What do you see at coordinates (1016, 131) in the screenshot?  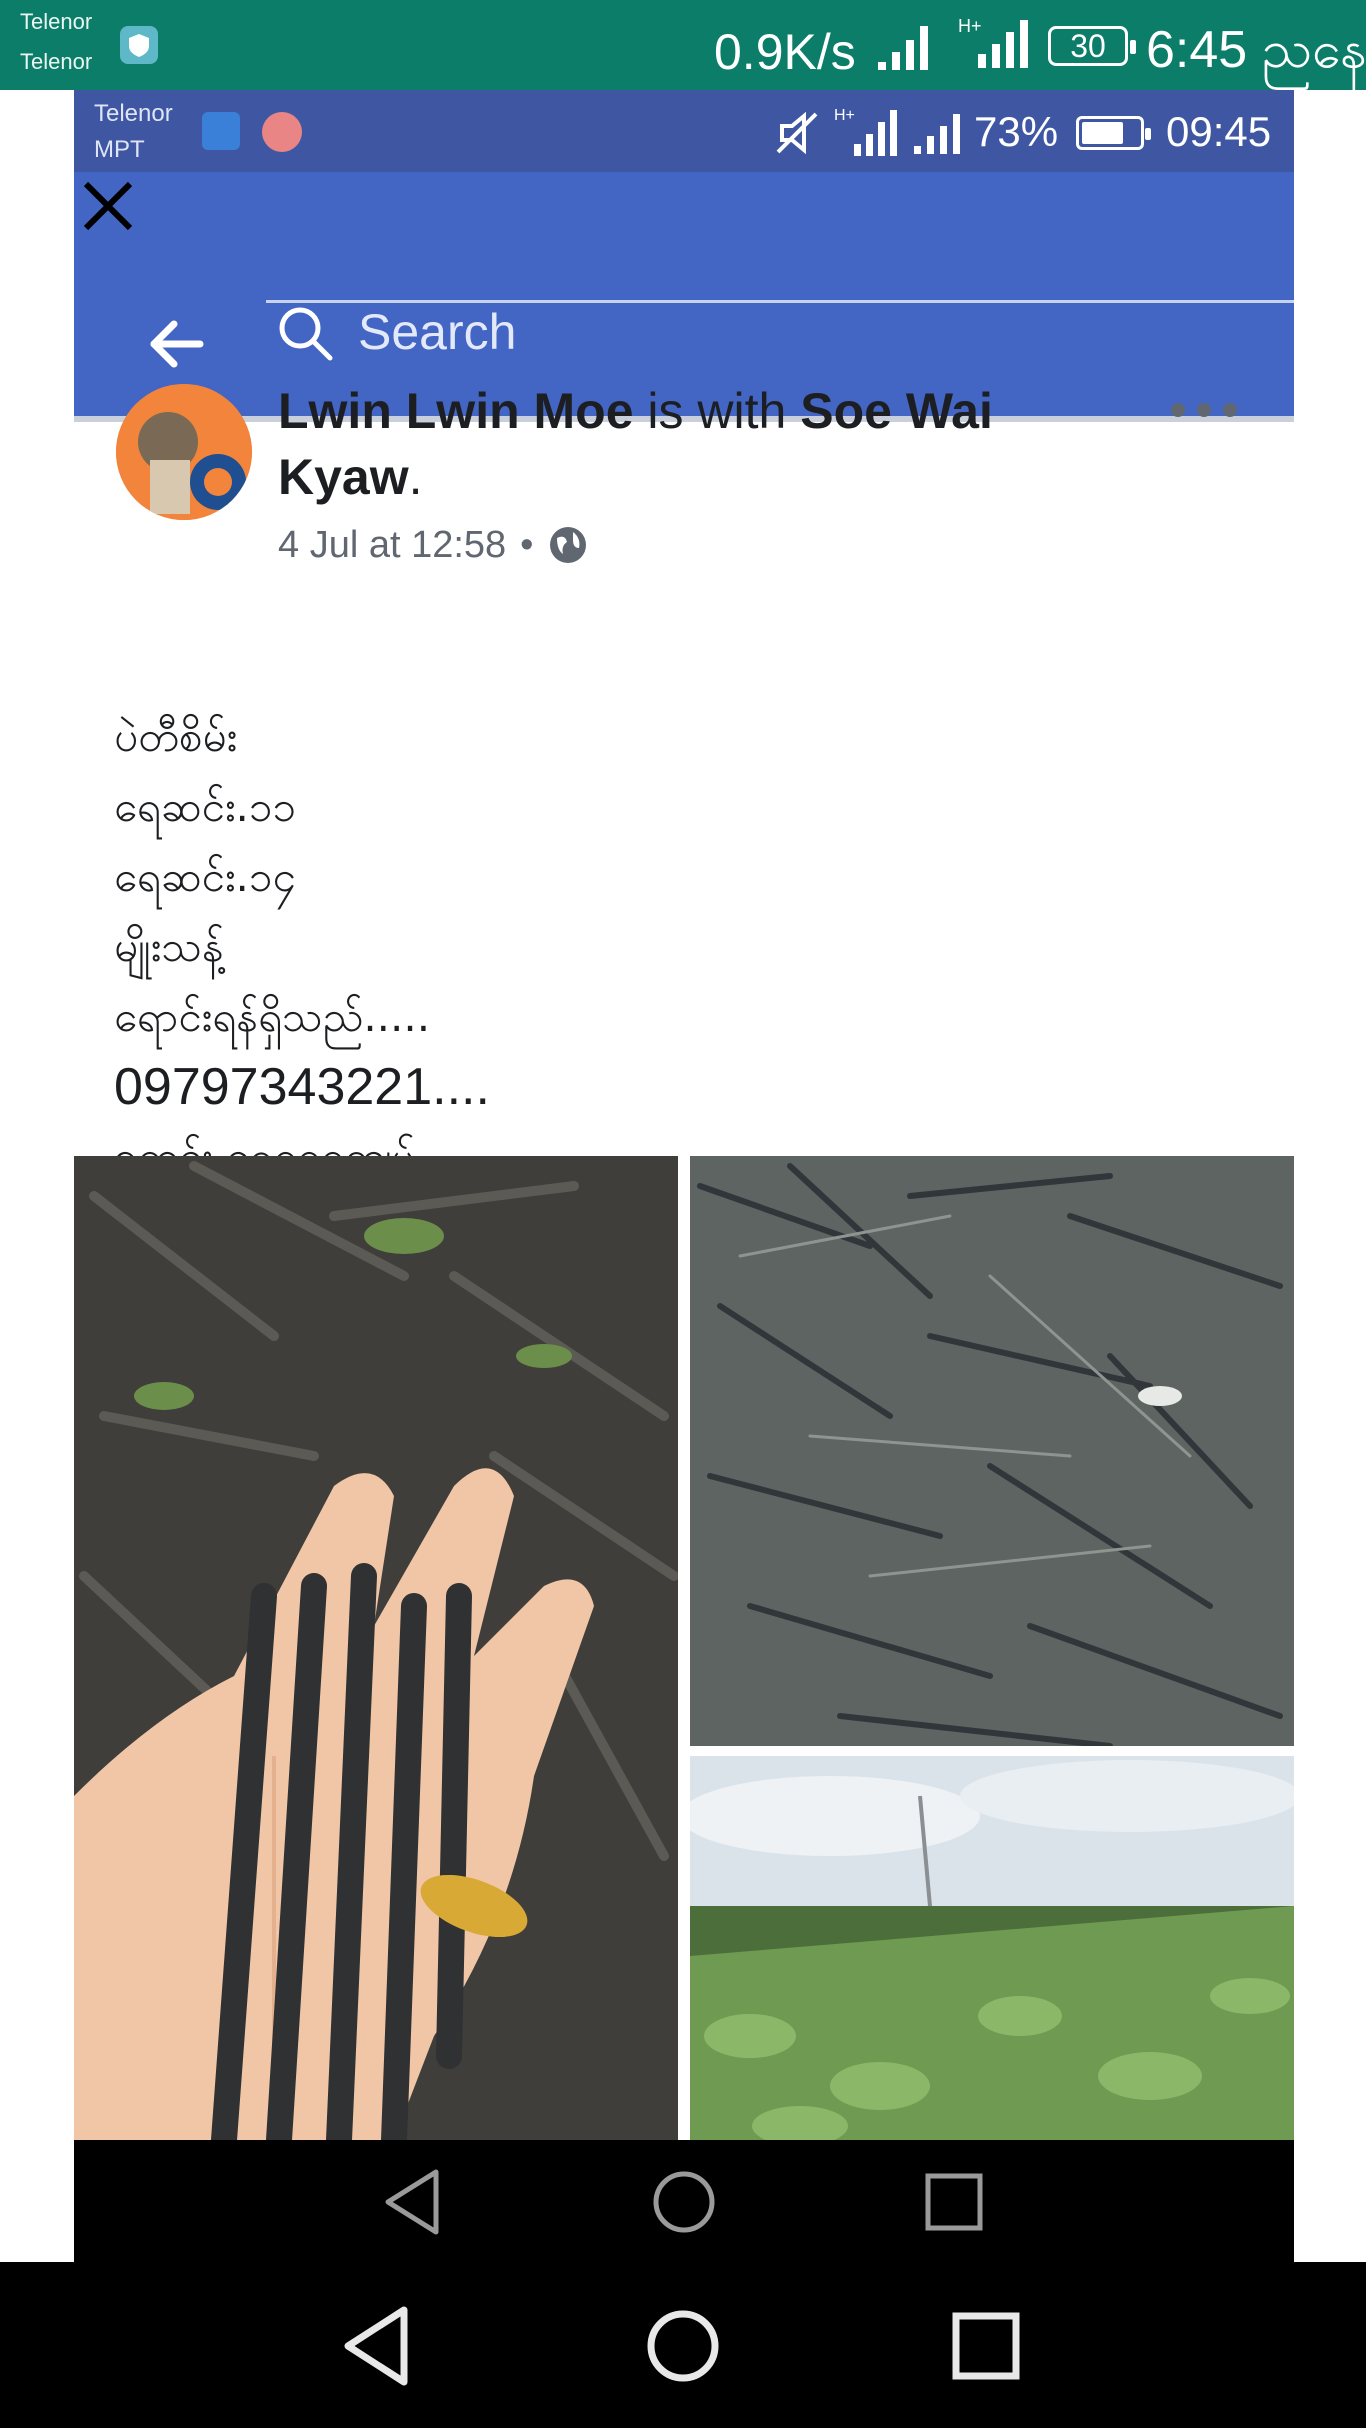 I see `battery-percent: 73%` at bounding box center [1016, 131].